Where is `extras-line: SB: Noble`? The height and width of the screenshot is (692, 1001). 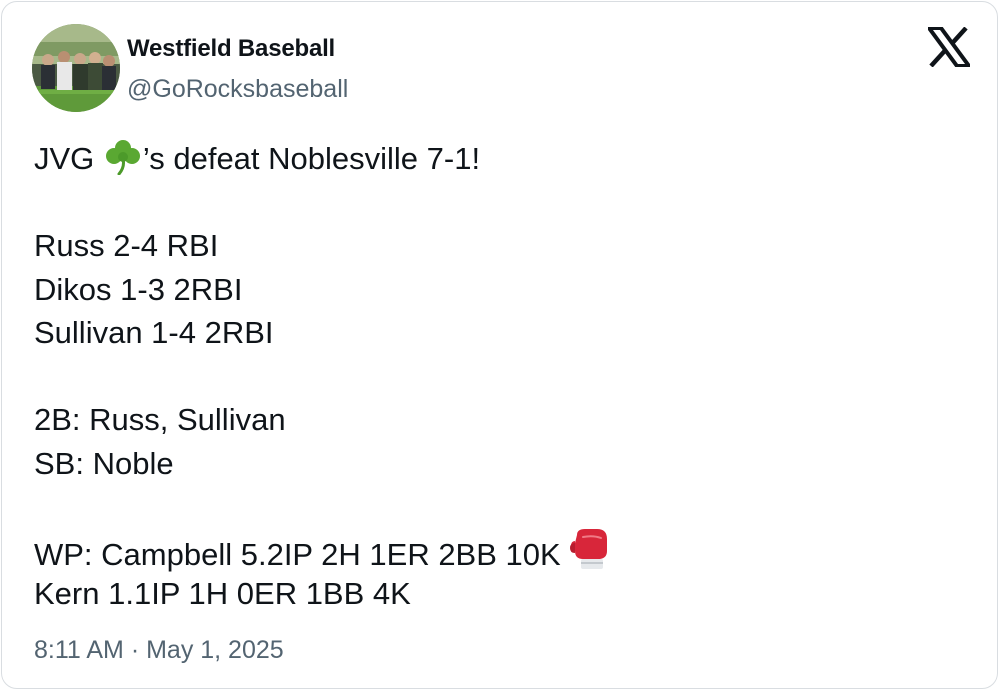 extras-line: SB: Noble is located at coordinates (104, 463).